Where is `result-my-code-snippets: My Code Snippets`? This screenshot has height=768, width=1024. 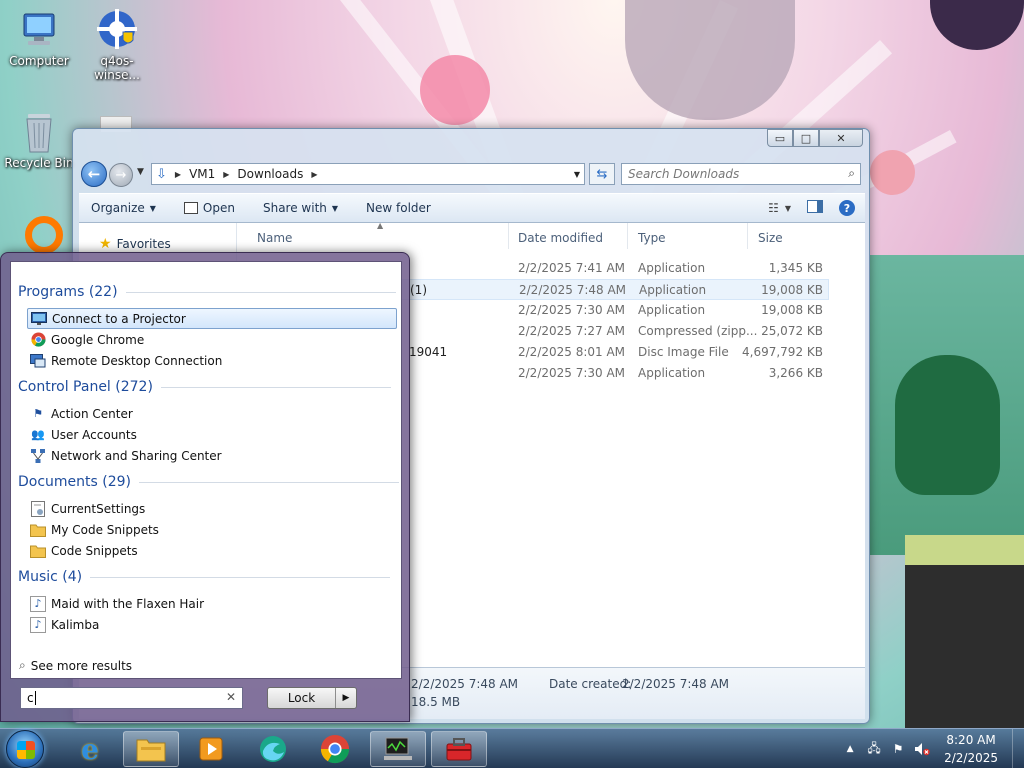 result-my-code-snippets: My Code Snippets is located at coordinates (212, 529).